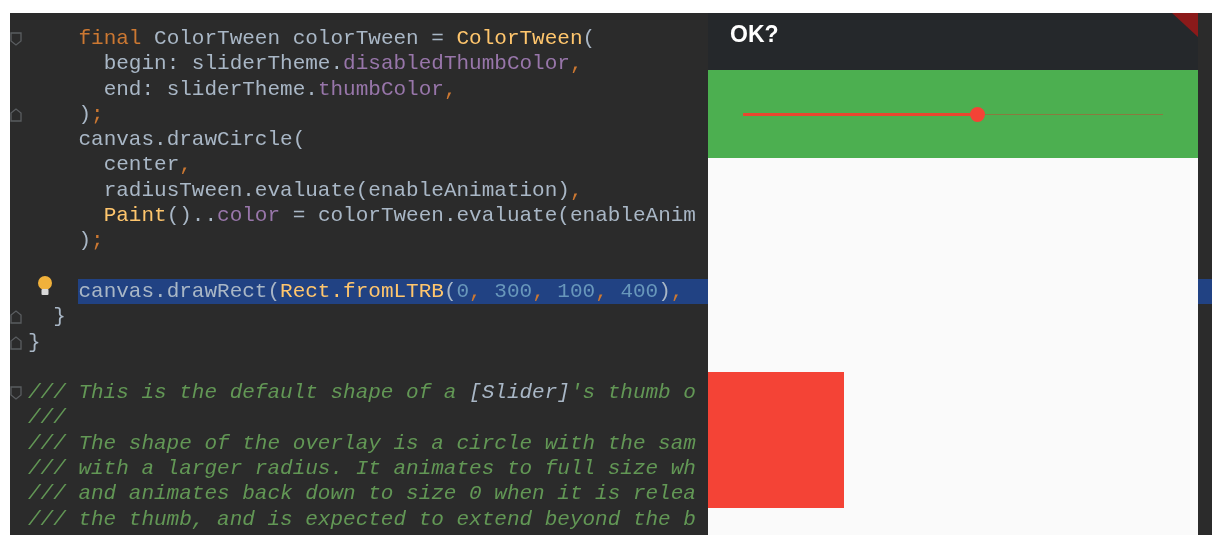  Describe the element at coordinates (1205, 292) in the screenshot. I see `selection-highlight` at that location.